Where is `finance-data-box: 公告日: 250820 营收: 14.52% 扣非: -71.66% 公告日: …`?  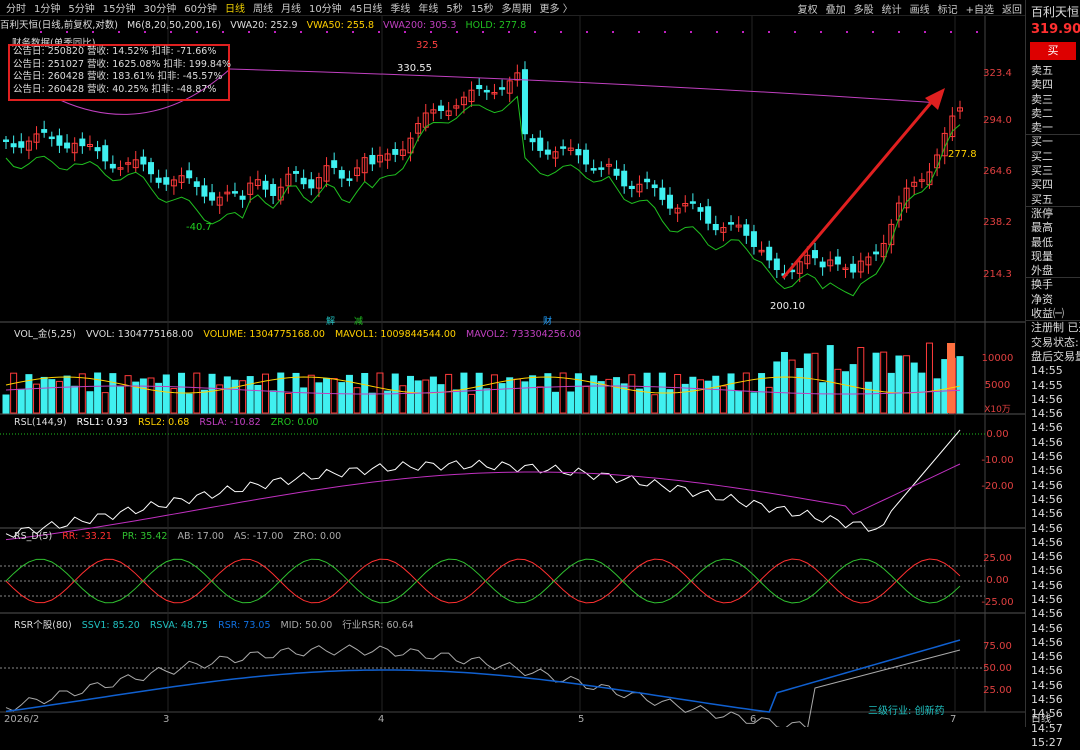 finance-data-box: 公告日: 250820 营收: 14.52% 扣非: -71.66% 公告日: … is located at coordinates (119, 72).